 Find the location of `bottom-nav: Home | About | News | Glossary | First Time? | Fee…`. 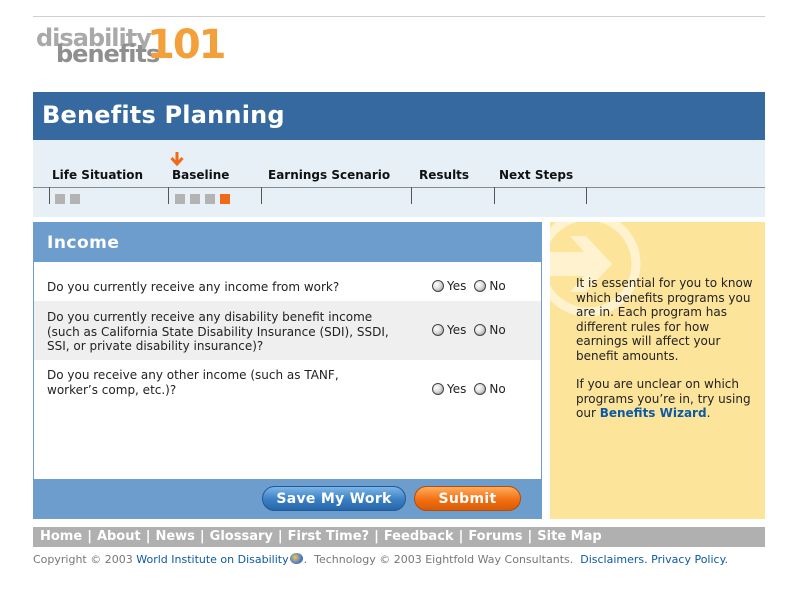

bottom-nav: Home | About | News | Glossary | First Time? | Fee… is located at coordinates (399, 537).